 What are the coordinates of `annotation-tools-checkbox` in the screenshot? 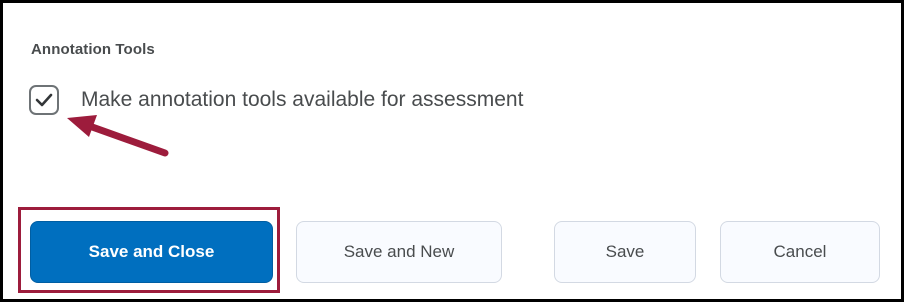 It's located at (44, 100).